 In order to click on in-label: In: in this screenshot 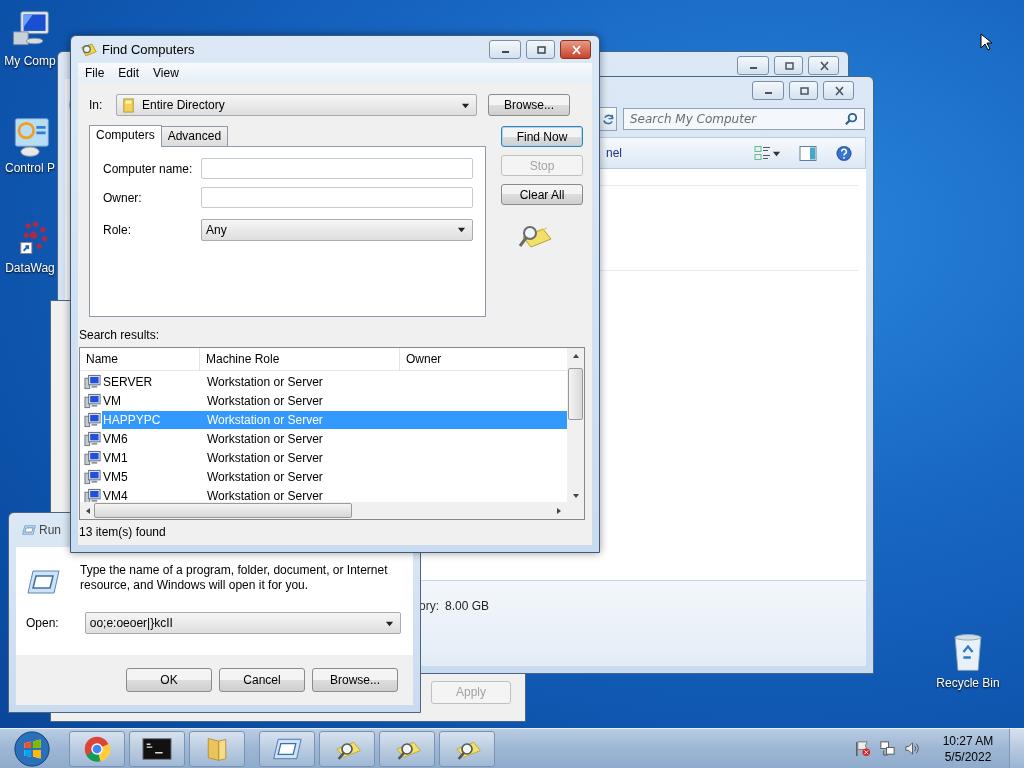, I will do `click(96, 105)`.